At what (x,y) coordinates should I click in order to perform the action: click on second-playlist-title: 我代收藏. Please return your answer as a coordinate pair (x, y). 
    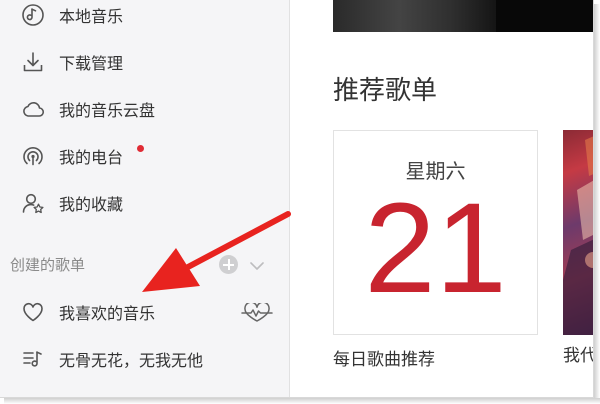
    Looking at the image, I should click on (578, 356).